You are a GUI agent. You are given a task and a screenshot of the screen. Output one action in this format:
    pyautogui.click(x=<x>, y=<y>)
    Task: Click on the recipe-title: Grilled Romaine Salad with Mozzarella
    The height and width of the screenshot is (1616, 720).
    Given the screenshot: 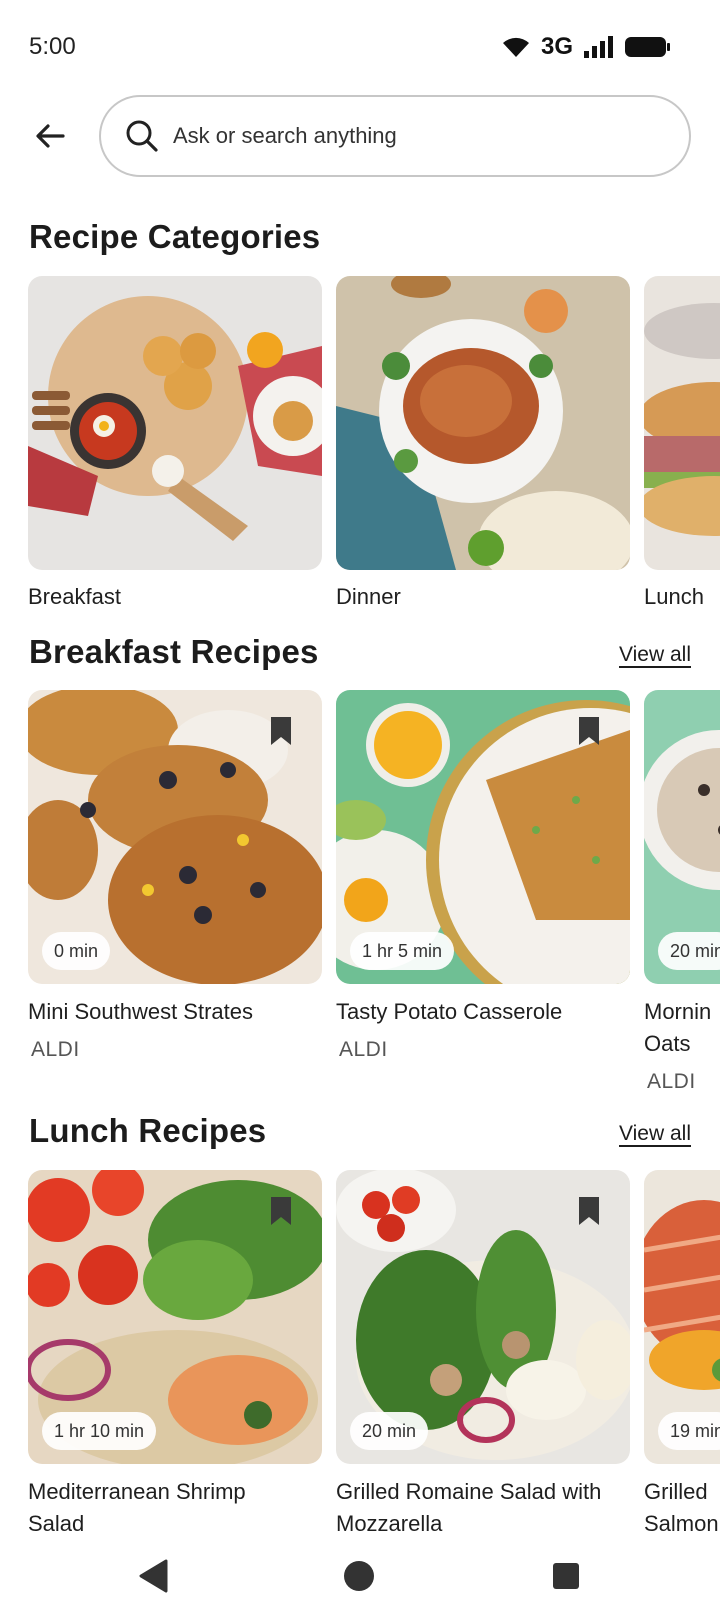 What is the action you would take?
    pyautogui.click(x=469, y=1507)
    